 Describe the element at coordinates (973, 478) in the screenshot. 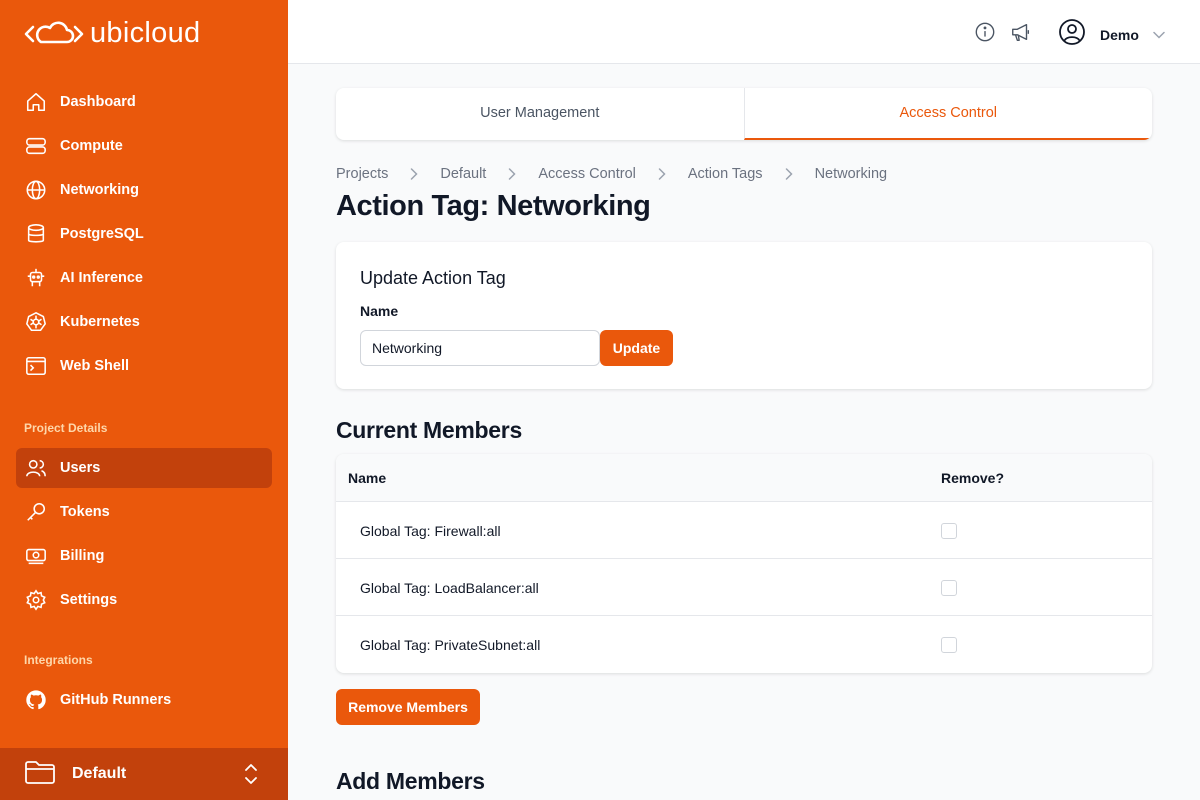

I see `column-header-remove: Remove?` at that location.